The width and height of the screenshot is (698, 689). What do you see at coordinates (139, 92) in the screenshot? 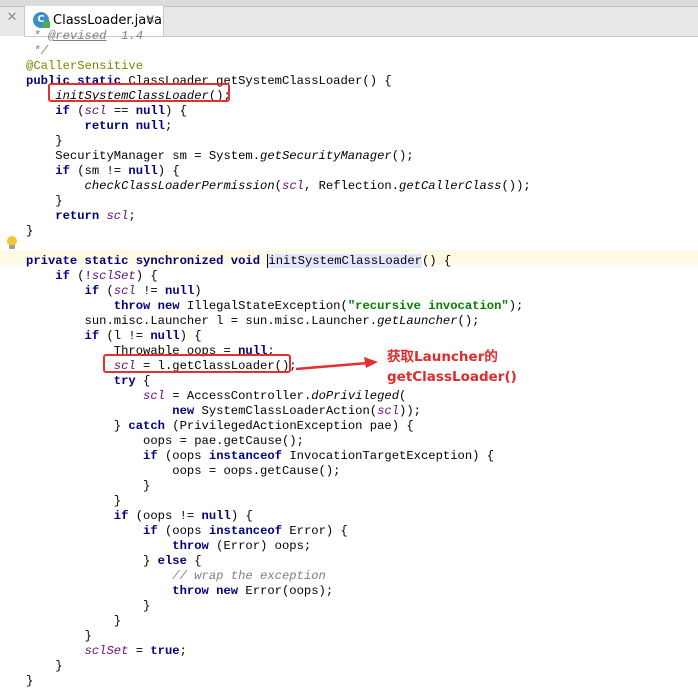
I see `highlight-box-init-call` at bounding box center [139, 92].